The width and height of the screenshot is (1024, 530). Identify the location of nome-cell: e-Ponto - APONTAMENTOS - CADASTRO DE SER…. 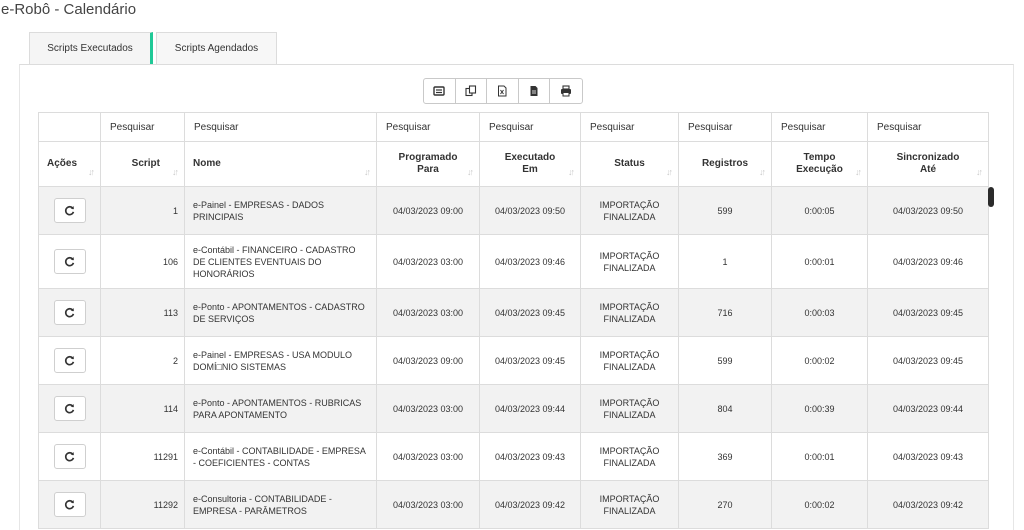
(280, 312).